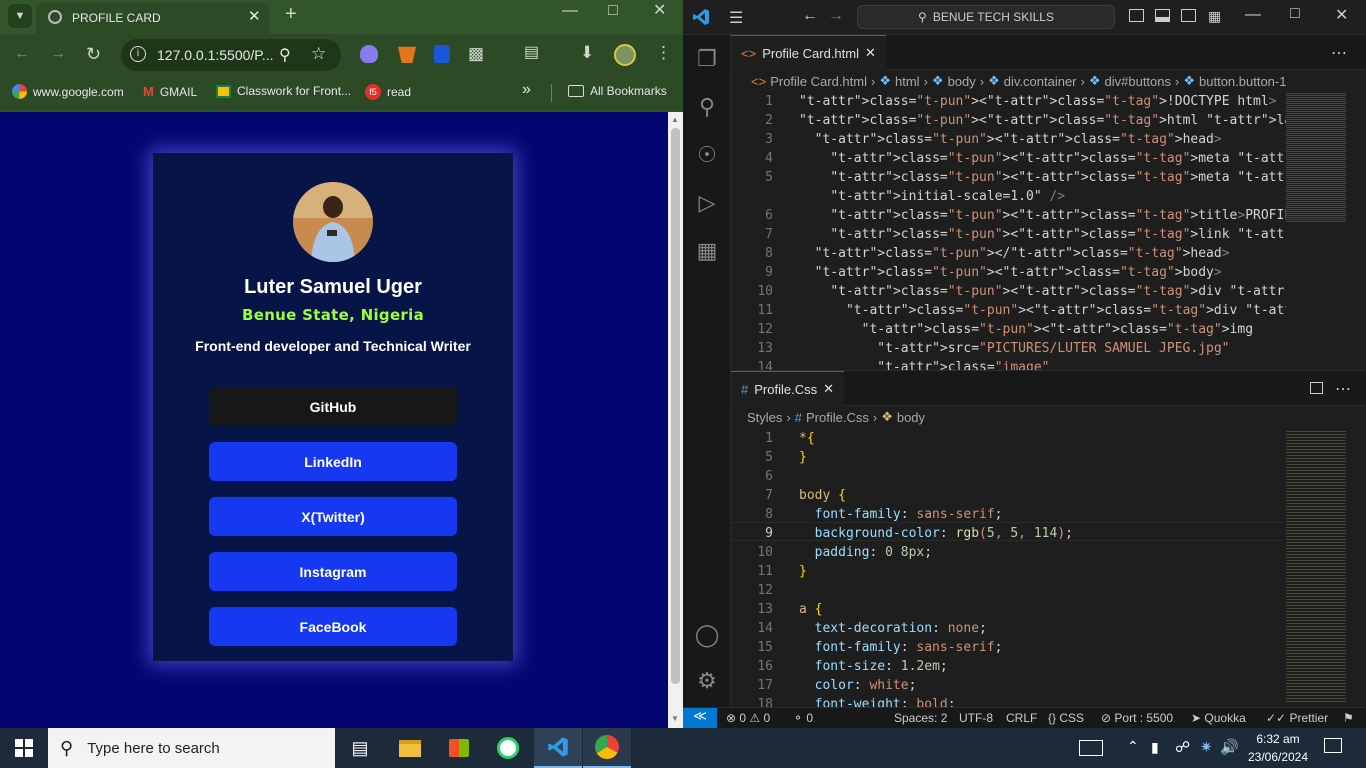 Image resolution: width=1366 pixels, height=768 pixels. What do you see at coordinates (707, 681) in the screenshot?
I see `manage-gear-icon: ⚙` at bounding box center [707, 681].